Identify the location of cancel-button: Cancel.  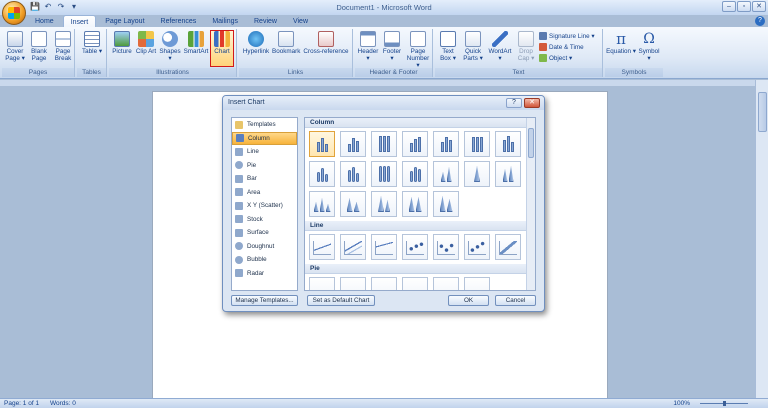
(515, 300).